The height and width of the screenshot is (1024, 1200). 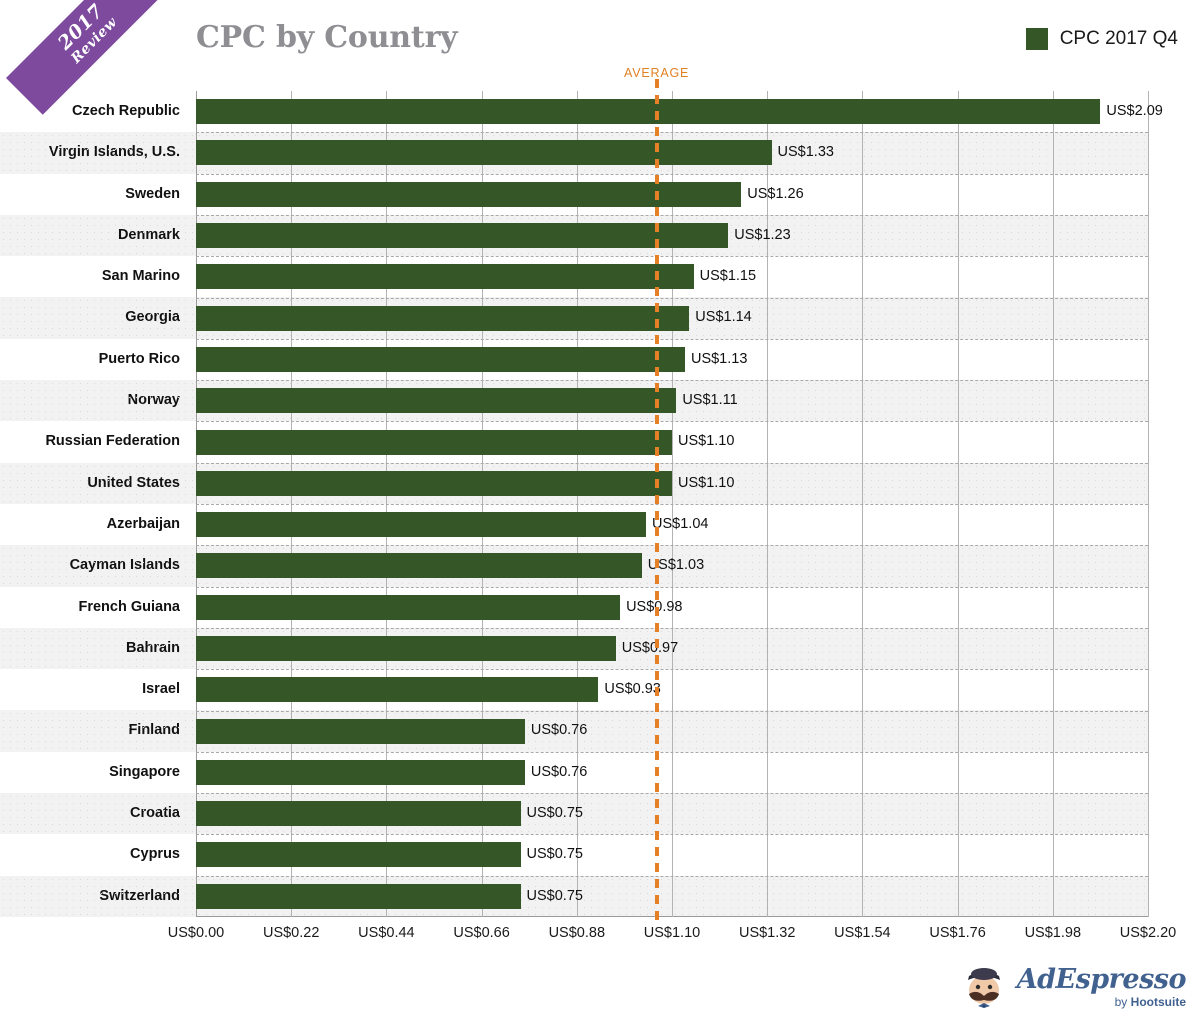 I want to click on bar-value-label: US$1.10, so click(x=706, y=482).